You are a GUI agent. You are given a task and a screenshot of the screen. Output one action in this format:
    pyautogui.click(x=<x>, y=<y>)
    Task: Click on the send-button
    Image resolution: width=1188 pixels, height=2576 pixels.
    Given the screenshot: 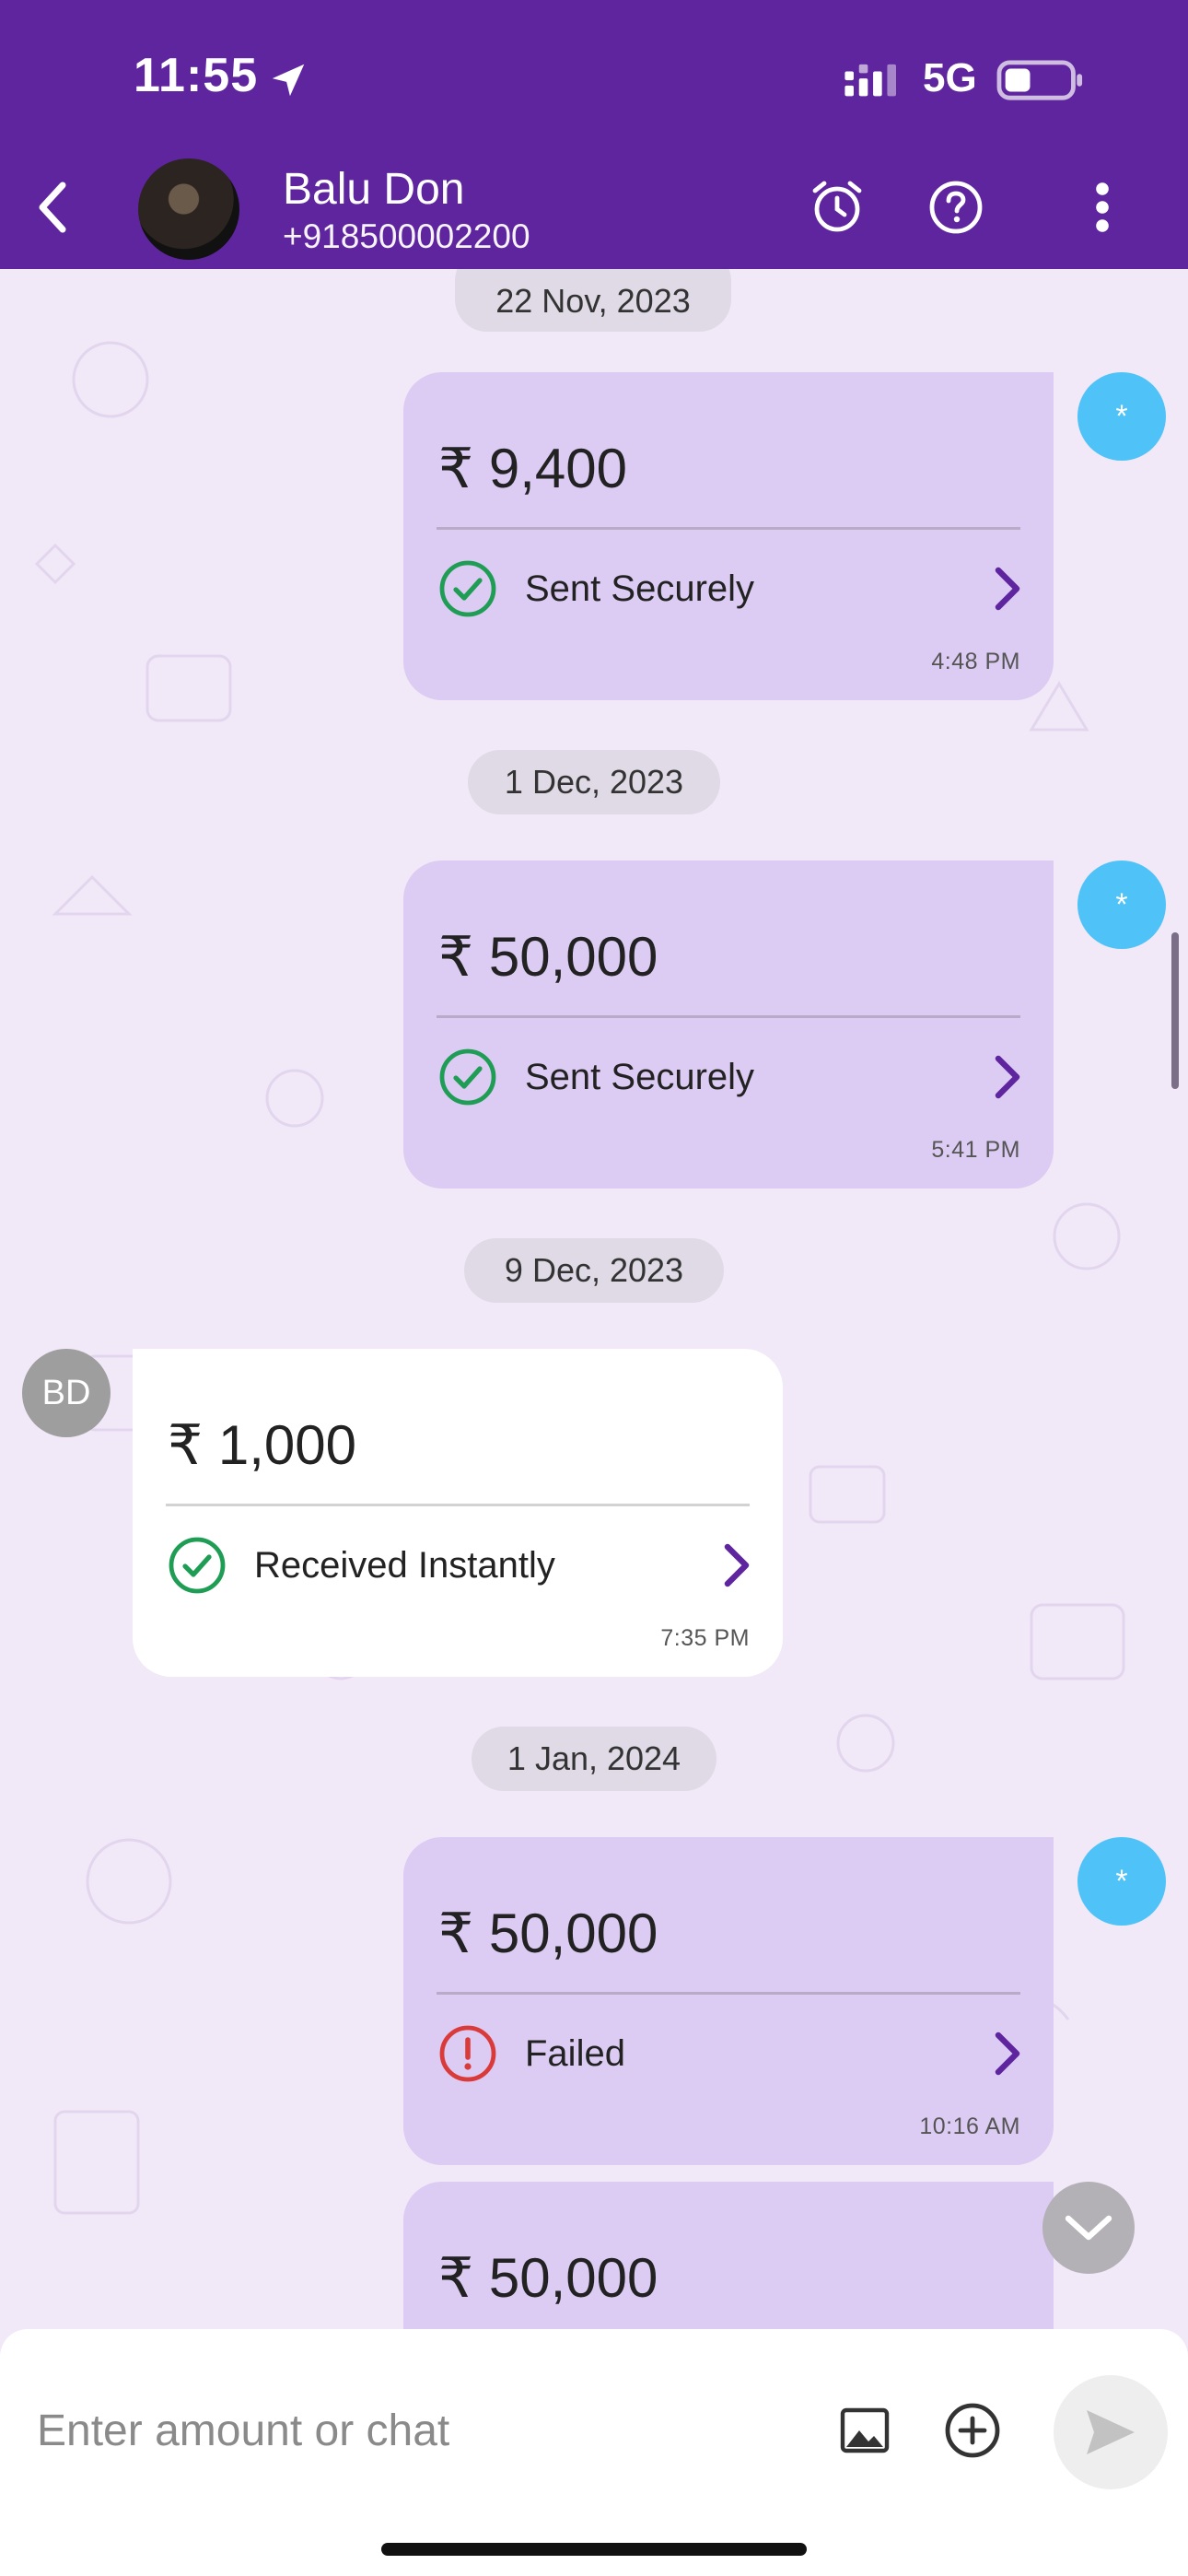 What is the action you would take?
    pyautogui.click(x=1111, y=2432)
    